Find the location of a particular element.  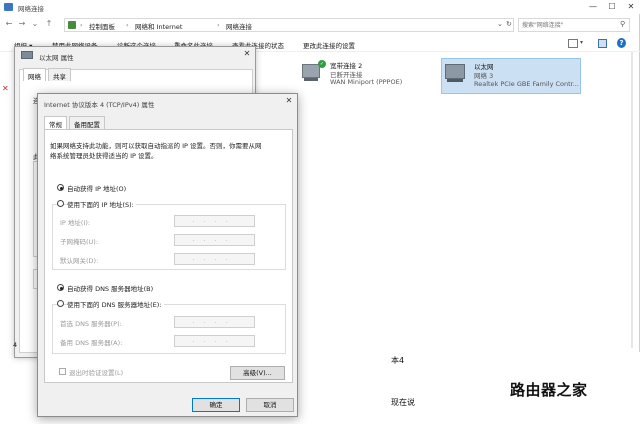

search-box: ⚲ is located at coordinates (574, 25).